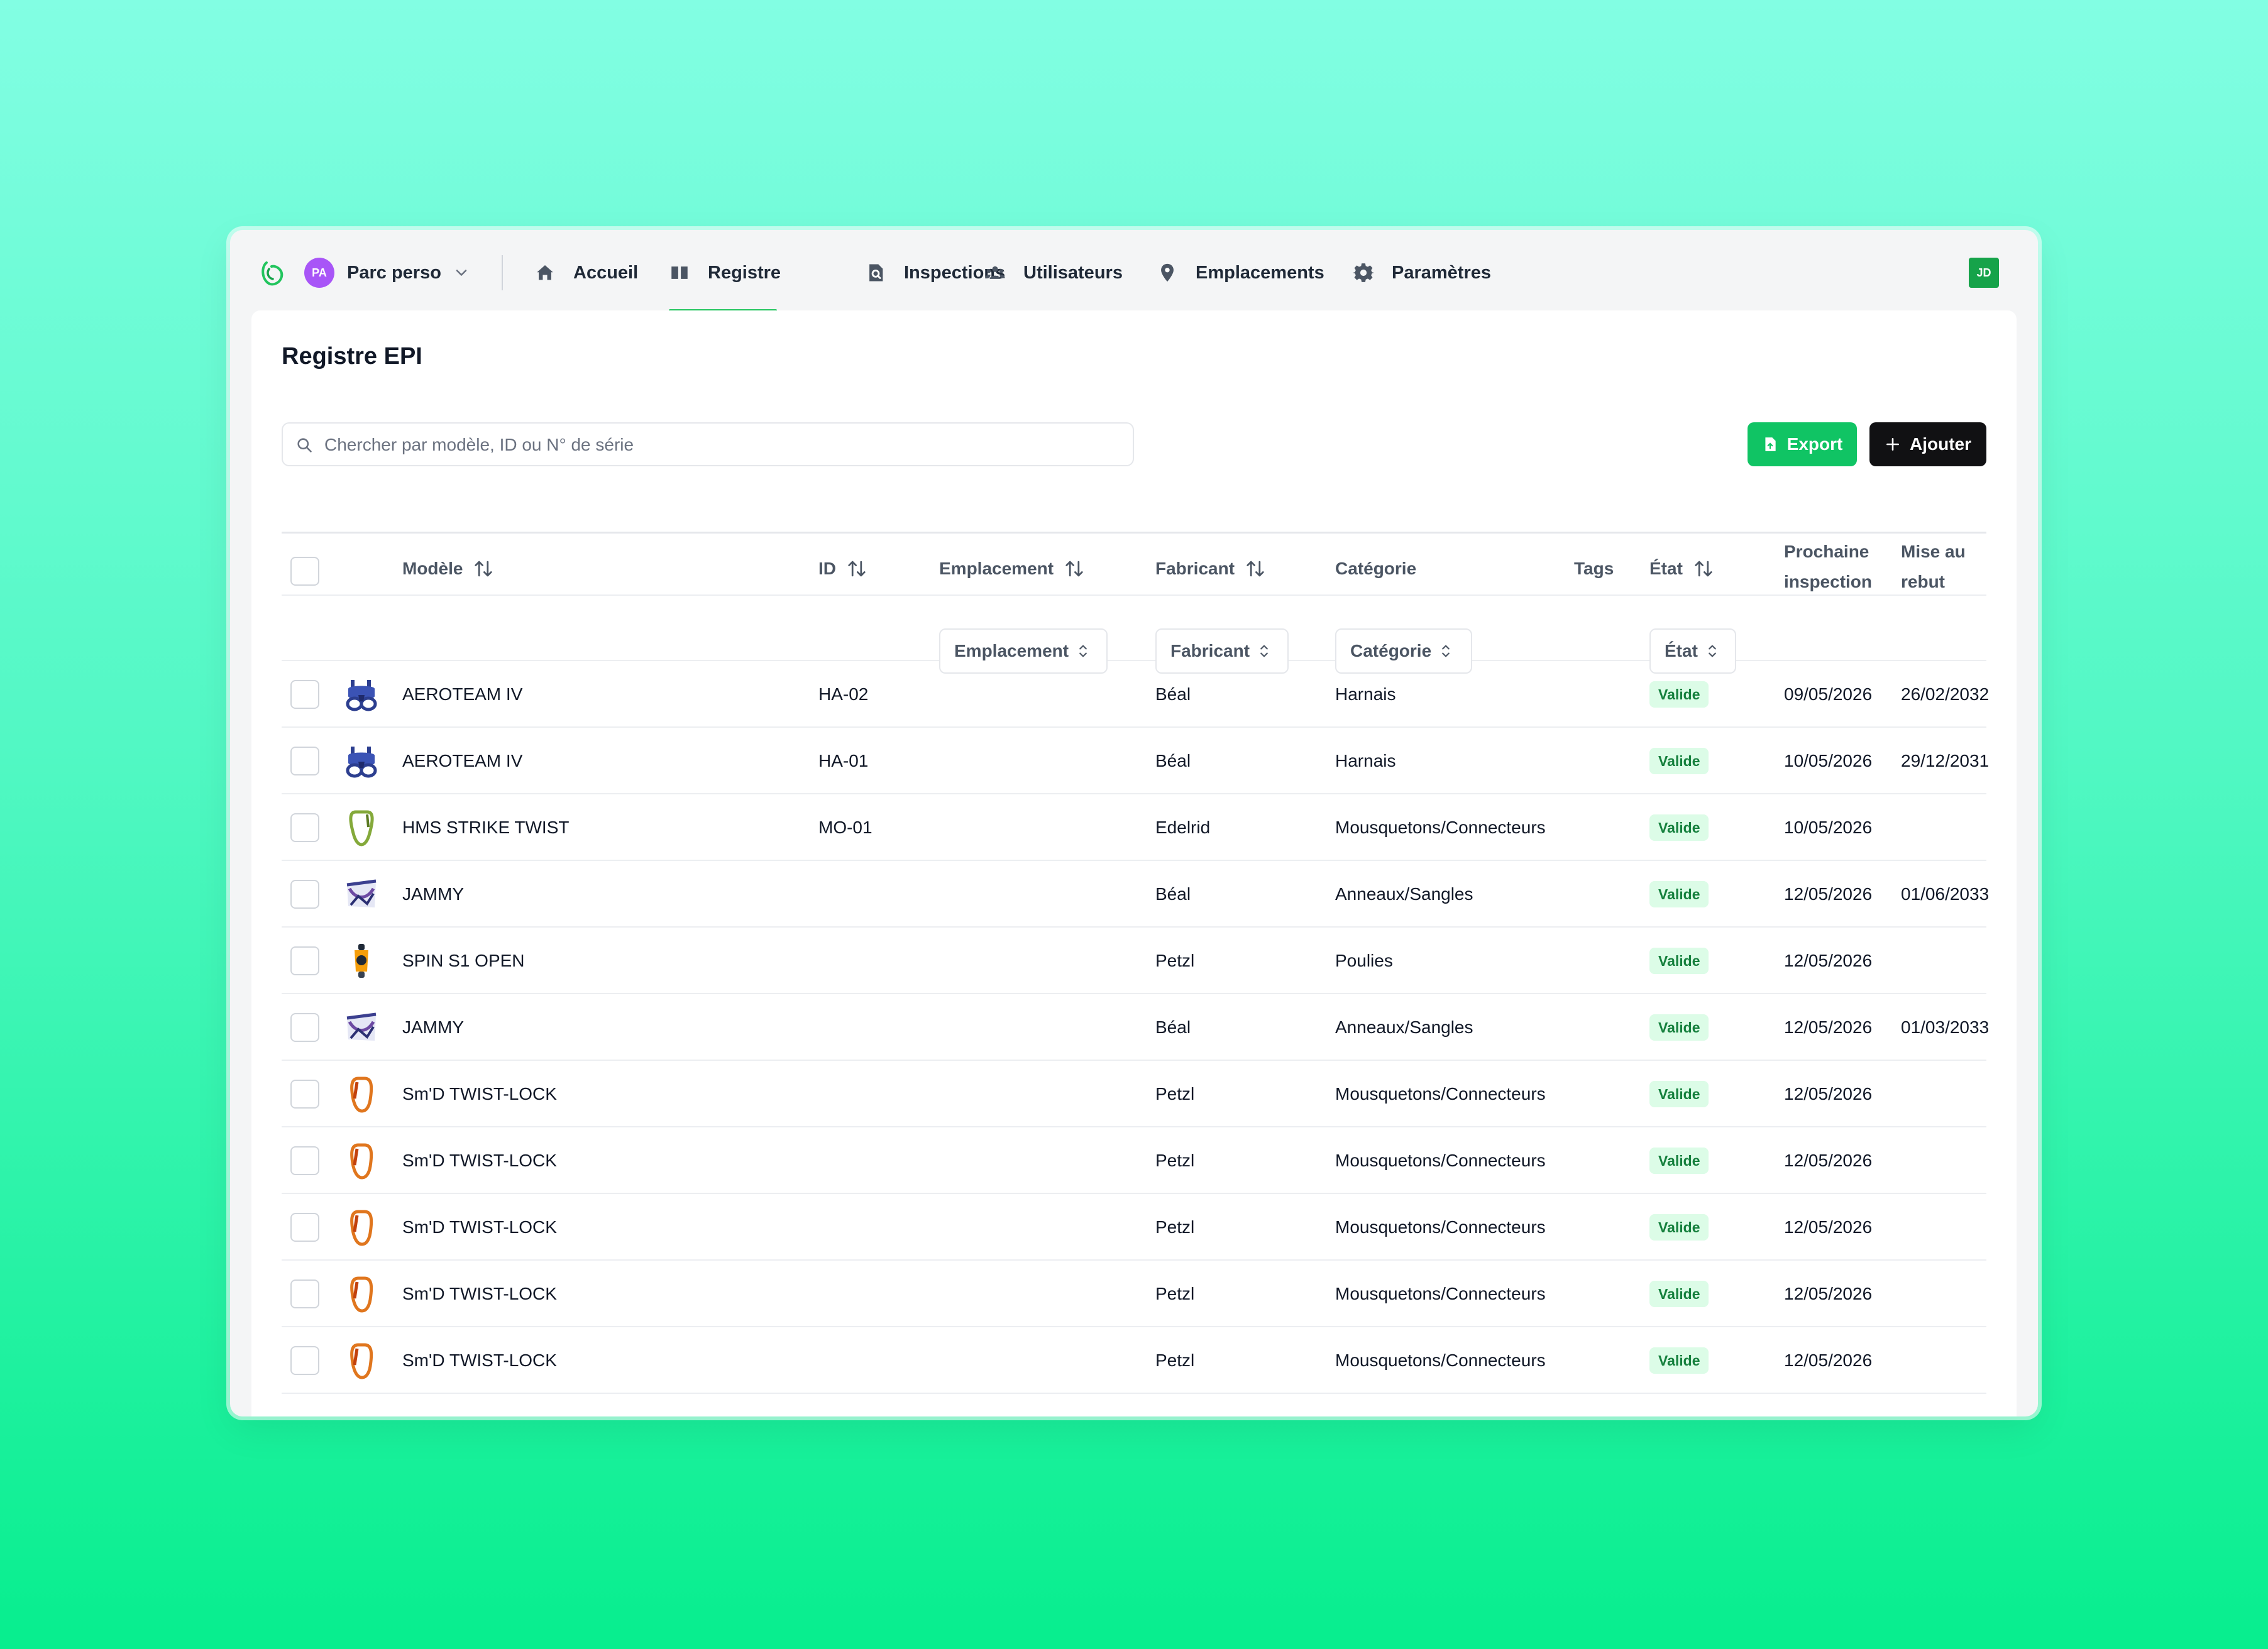  Describe the element at coordinates (725, 272) in the screenshot. I see `nav-item-registre: Registre` at that location.